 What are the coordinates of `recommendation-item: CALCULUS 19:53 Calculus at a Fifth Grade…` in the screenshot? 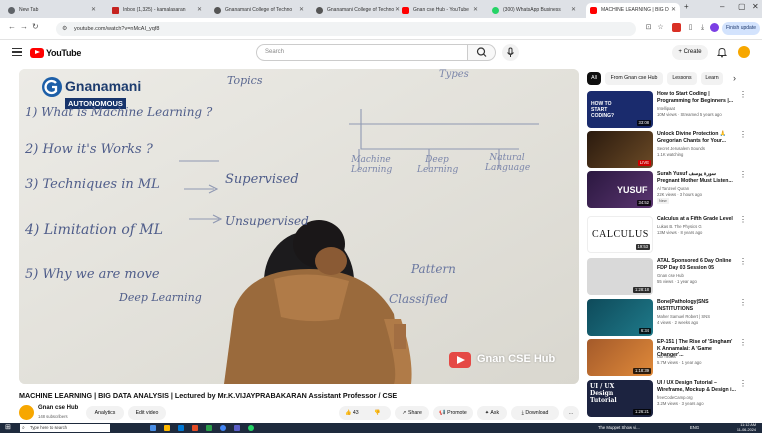 It's located at (667, 235).